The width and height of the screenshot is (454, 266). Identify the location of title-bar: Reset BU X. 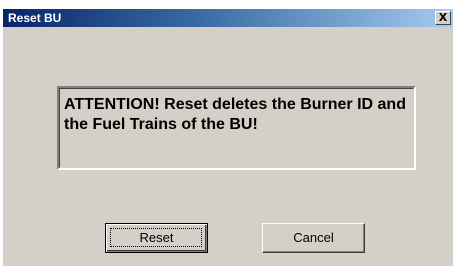
(228, 18).